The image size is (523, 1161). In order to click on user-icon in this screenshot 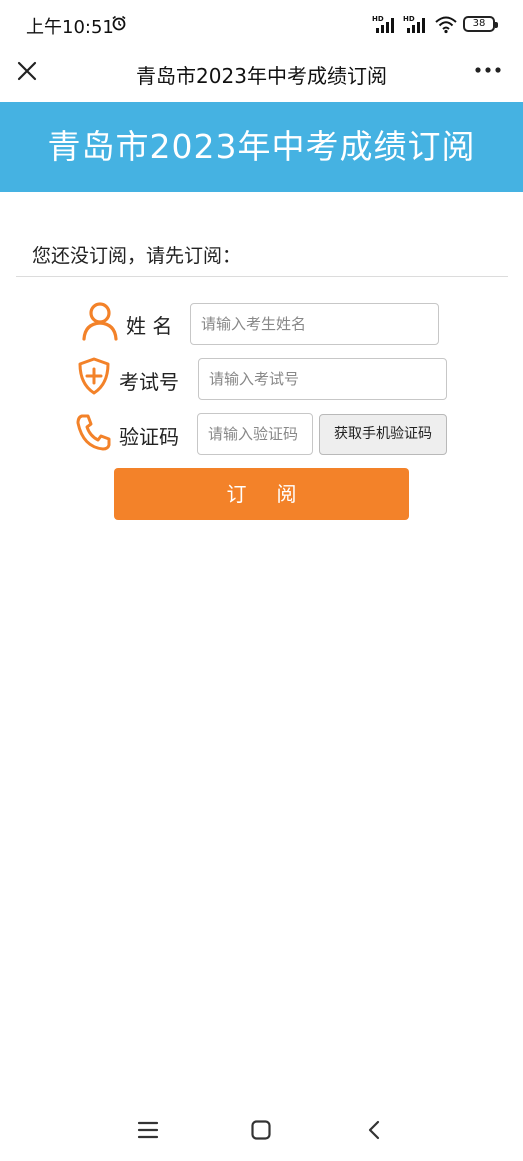, I will do `click(100, 321)`.